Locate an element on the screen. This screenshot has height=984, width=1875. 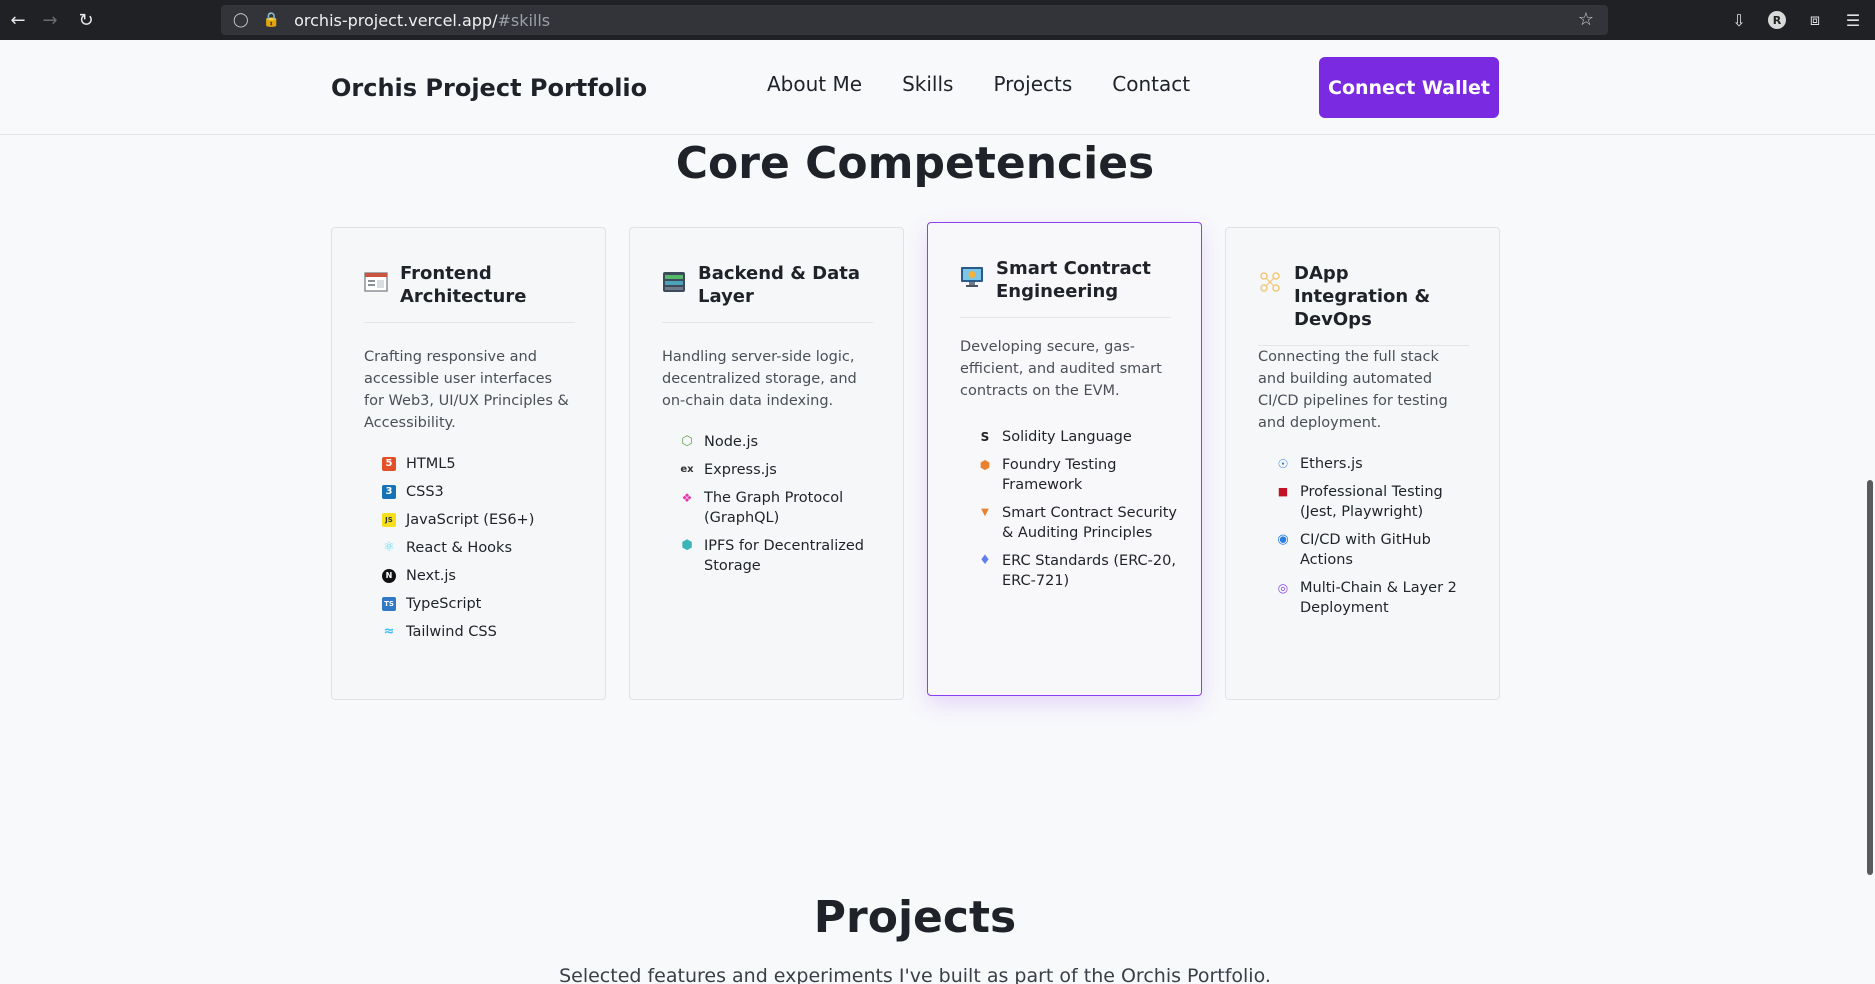
main-nav: About Me Skills Projects Contact is located at coordinates (978, 84).